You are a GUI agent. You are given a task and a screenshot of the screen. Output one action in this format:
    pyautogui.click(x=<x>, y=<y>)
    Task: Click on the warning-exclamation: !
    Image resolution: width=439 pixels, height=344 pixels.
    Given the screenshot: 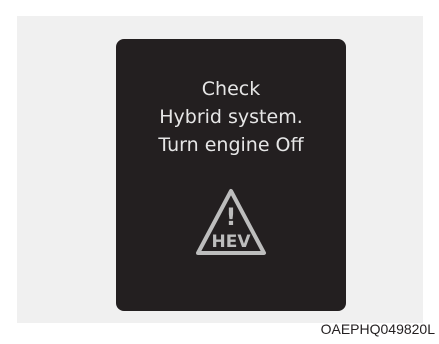 What is the action you would take?
    pyautogui.click(x=231, y=217)
    